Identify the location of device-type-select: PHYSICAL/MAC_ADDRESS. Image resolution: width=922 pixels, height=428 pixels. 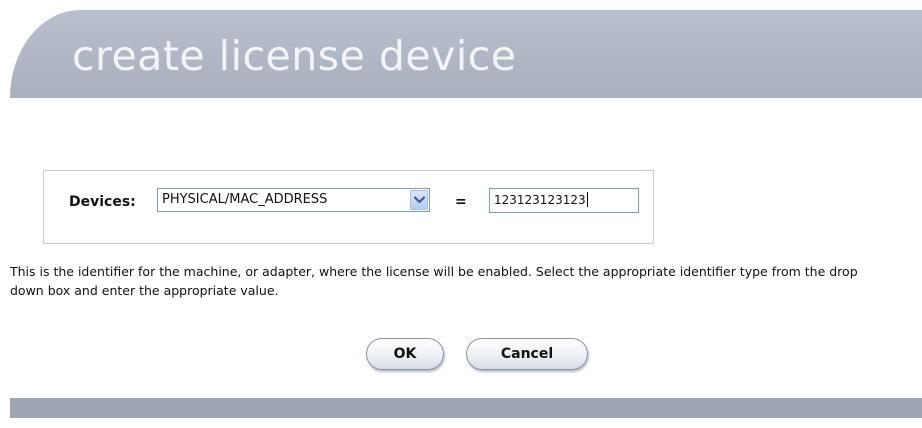
(293, 200).